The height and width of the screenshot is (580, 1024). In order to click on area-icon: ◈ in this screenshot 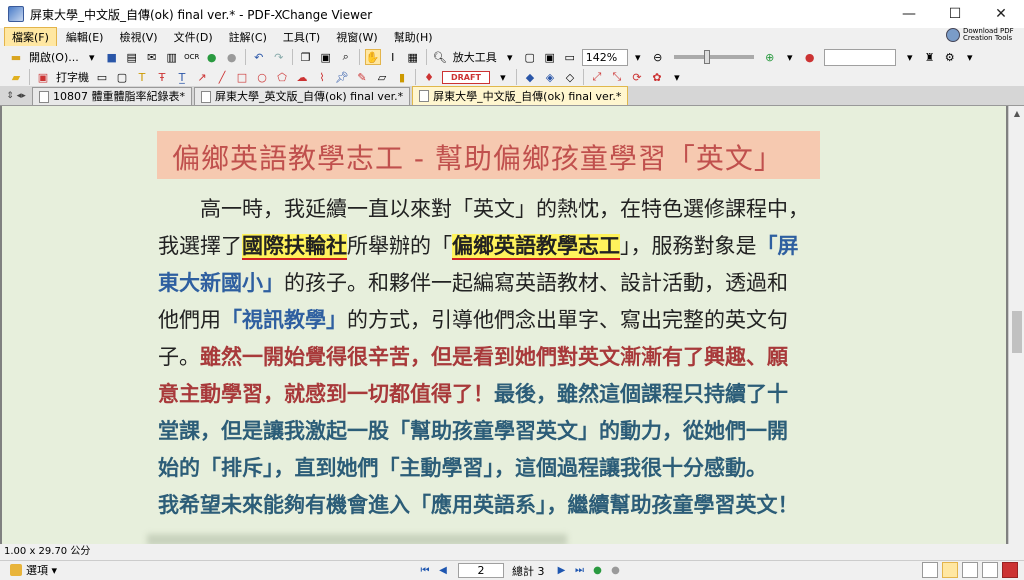, I will do `click(550, 77)`.